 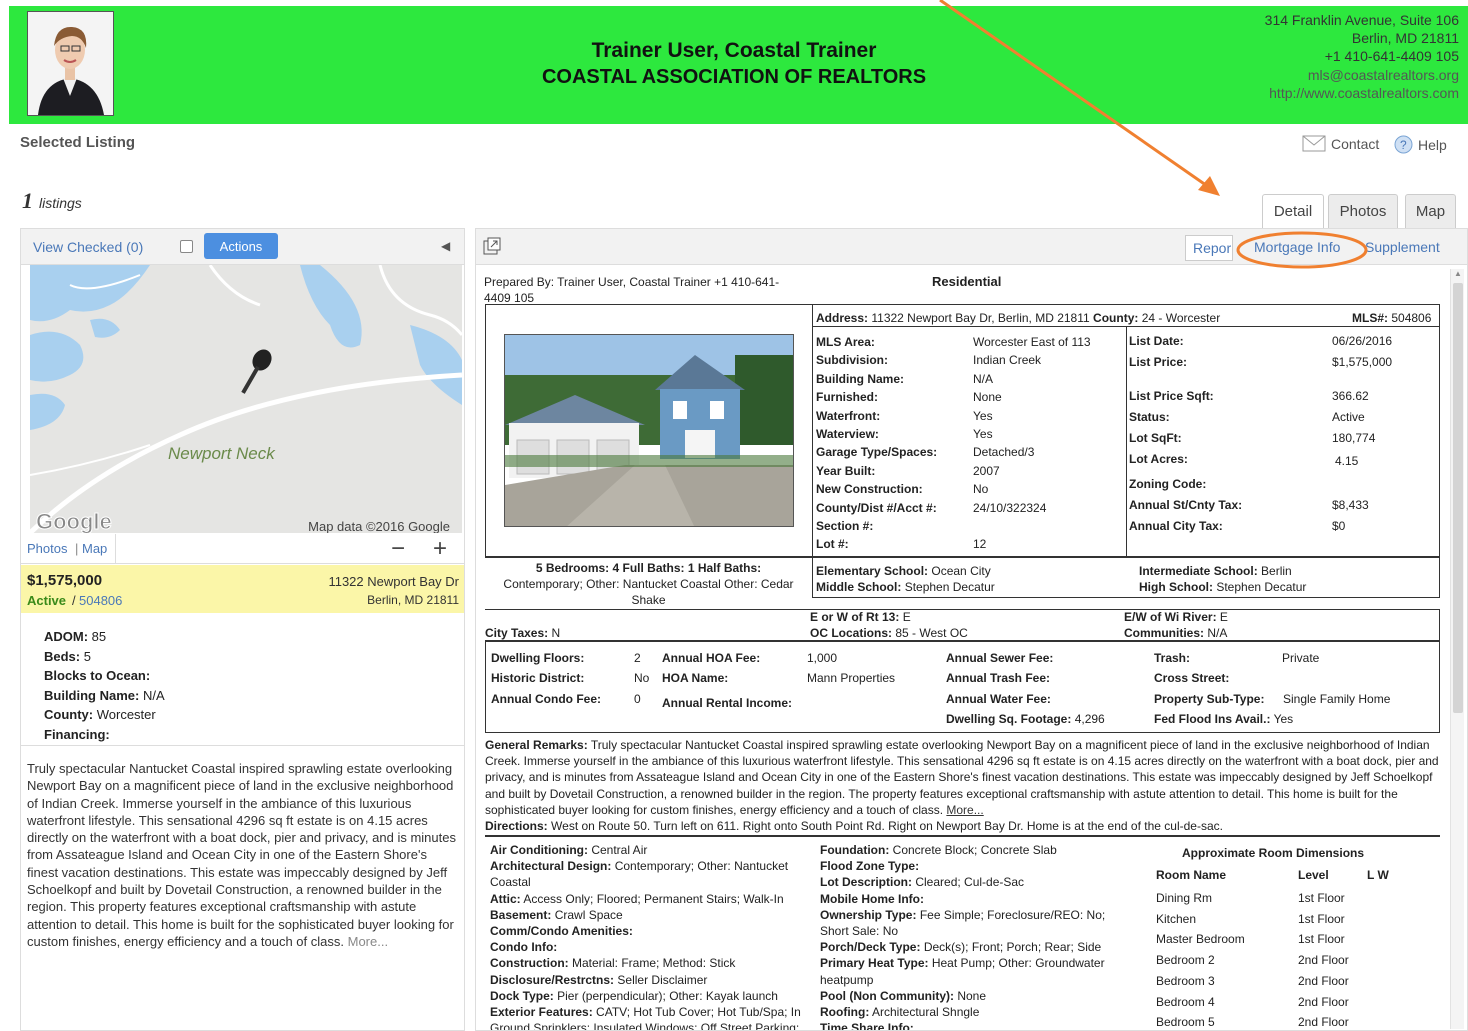 What do you see at coordinates (1411, 318) in the screenshot?
I see `mls-value: 504806` at bounding box center [1411, 318].